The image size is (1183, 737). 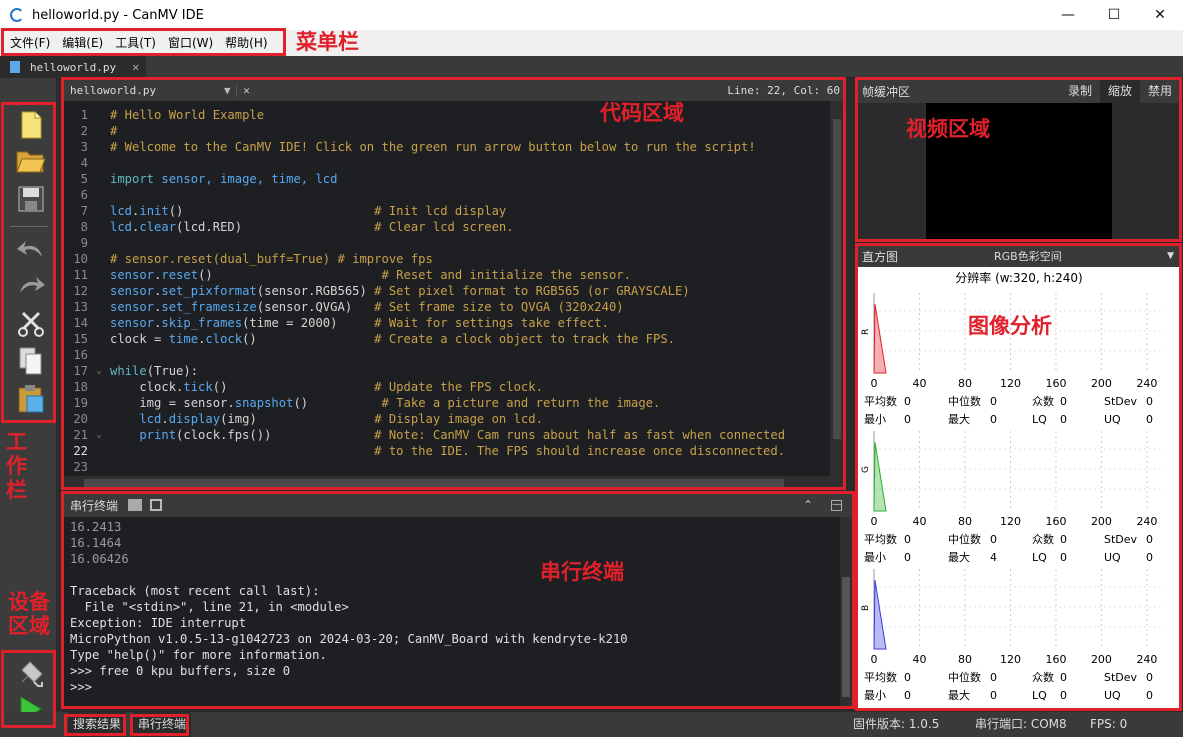 What do you see at coordinates (31, 673) in the screenshot?
I see `connect-device-icon` at bounding box center [31, 673].